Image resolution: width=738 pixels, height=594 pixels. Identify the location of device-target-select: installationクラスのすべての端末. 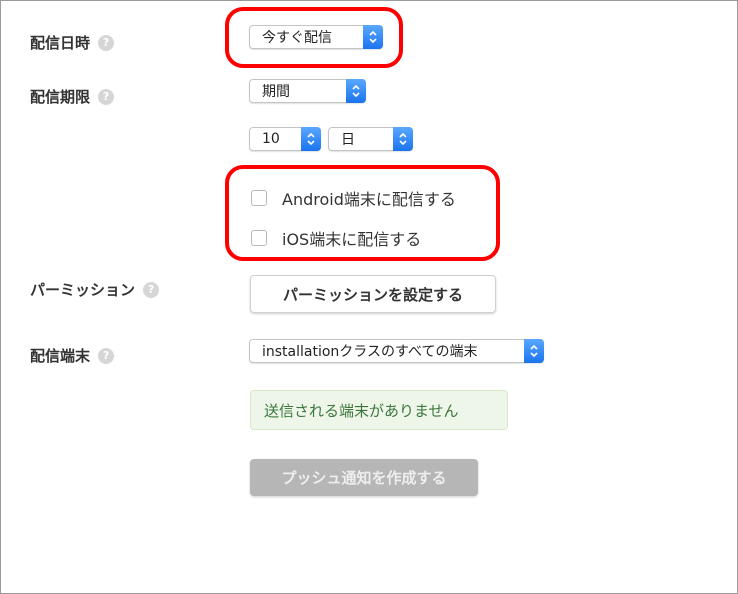
(396, 351).